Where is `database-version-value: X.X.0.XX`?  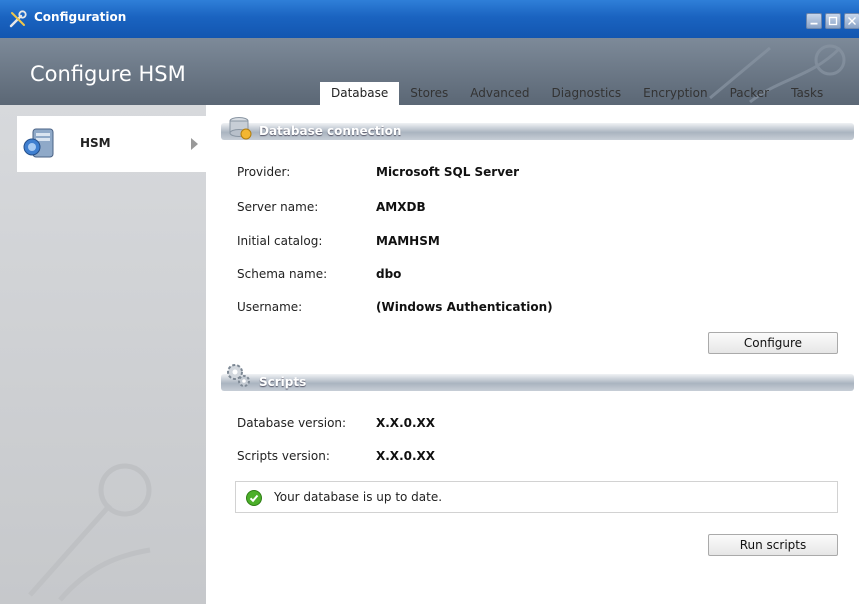 database-version-value: X.X.0.XX is located at coordinates (406, 423).